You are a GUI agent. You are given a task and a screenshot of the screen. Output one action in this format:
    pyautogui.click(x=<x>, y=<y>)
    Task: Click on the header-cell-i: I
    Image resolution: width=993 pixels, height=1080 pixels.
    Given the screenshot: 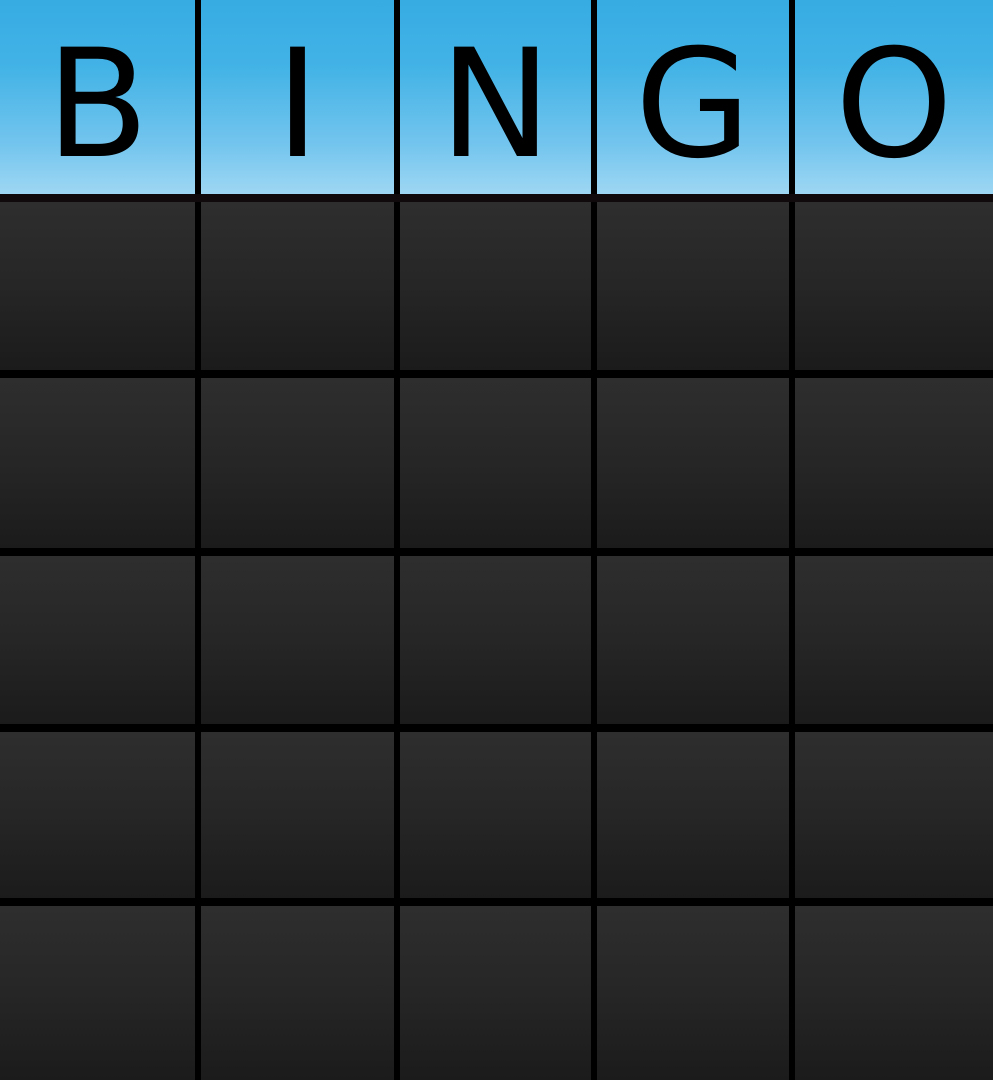 What is the action you would take?
    pyautogui.click(x=297, y=97)
    